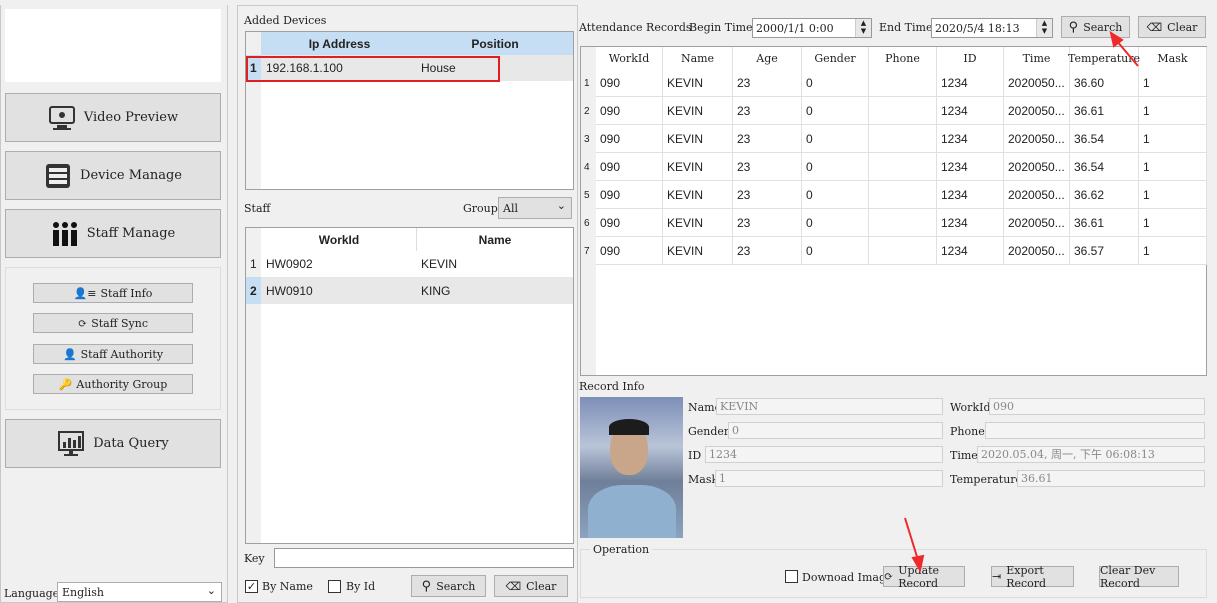 The height and width of the screenshot is (603, 1217). What do you see at coordinates (1124, 48) in the screenshot?
I see `arrow-to-search` at bounding box center [1124, 48].